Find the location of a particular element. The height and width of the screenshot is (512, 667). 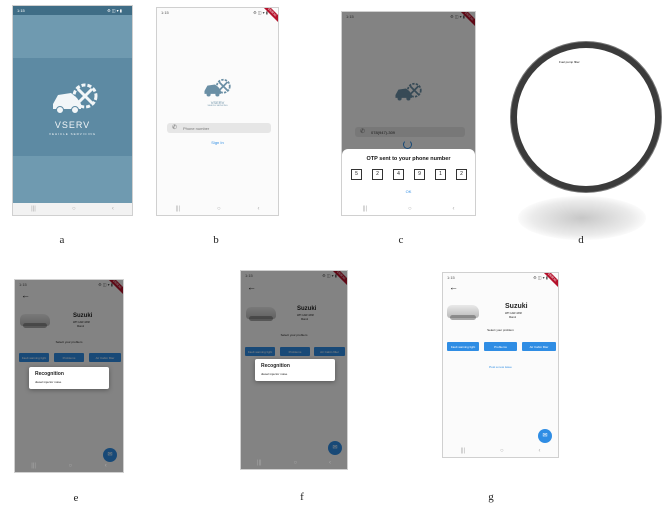

otp-digit-1: 2 is located at coordinates (377, 174).